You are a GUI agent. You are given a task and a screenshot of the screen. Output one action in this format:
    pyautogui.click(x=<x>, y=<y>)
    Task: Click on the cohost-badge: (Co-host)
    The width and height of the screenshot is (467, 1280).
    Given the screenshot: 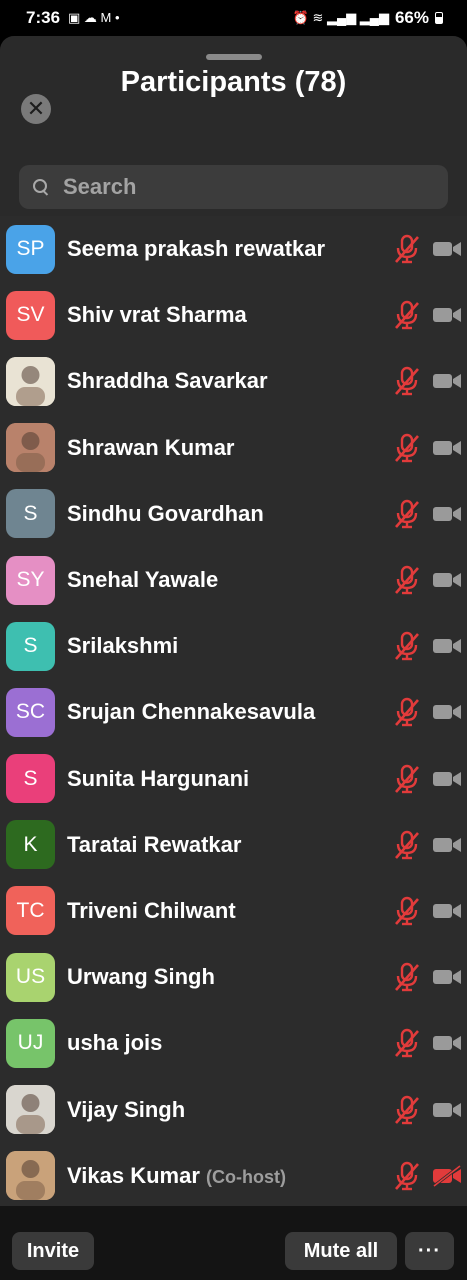 What is the action you would take?
    pyautogui.click(x=246, y=1176)
    